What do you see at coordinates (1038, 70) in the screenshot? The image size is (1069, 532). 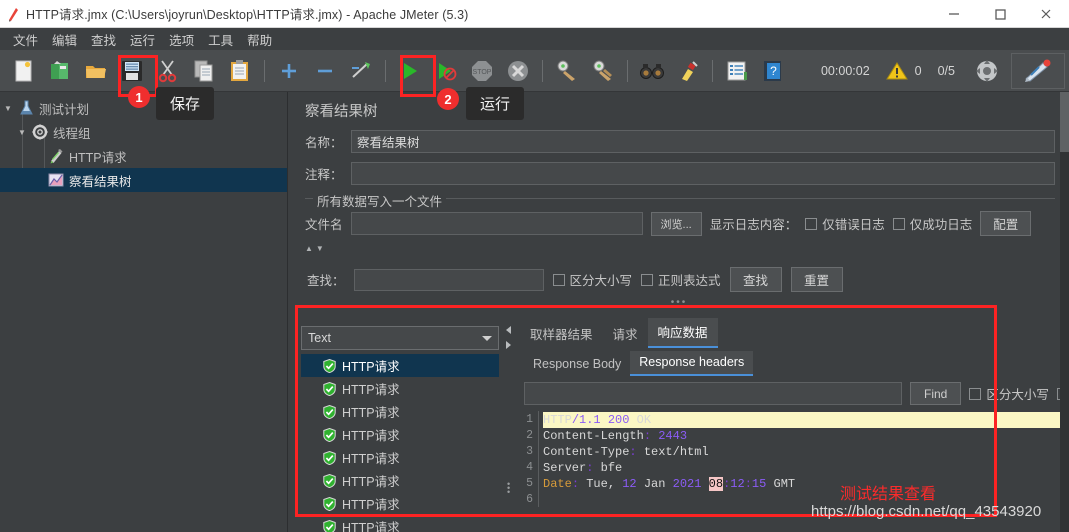 I see `jmeter-logo-button` at bounding box center [1038, 70].